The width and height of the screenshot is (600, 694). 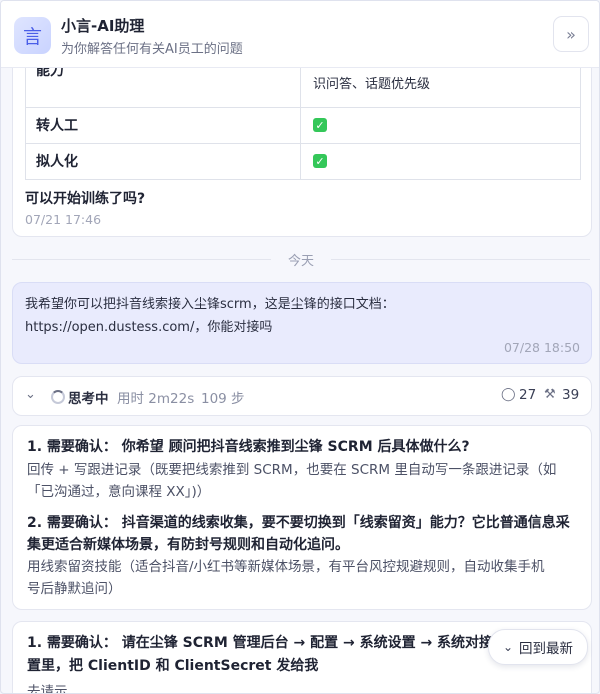 What do you see at coordinates (103, 26) in the screenshot?
I see `assistant-name: 小言-AI助理` at bounding box center [103, 26].